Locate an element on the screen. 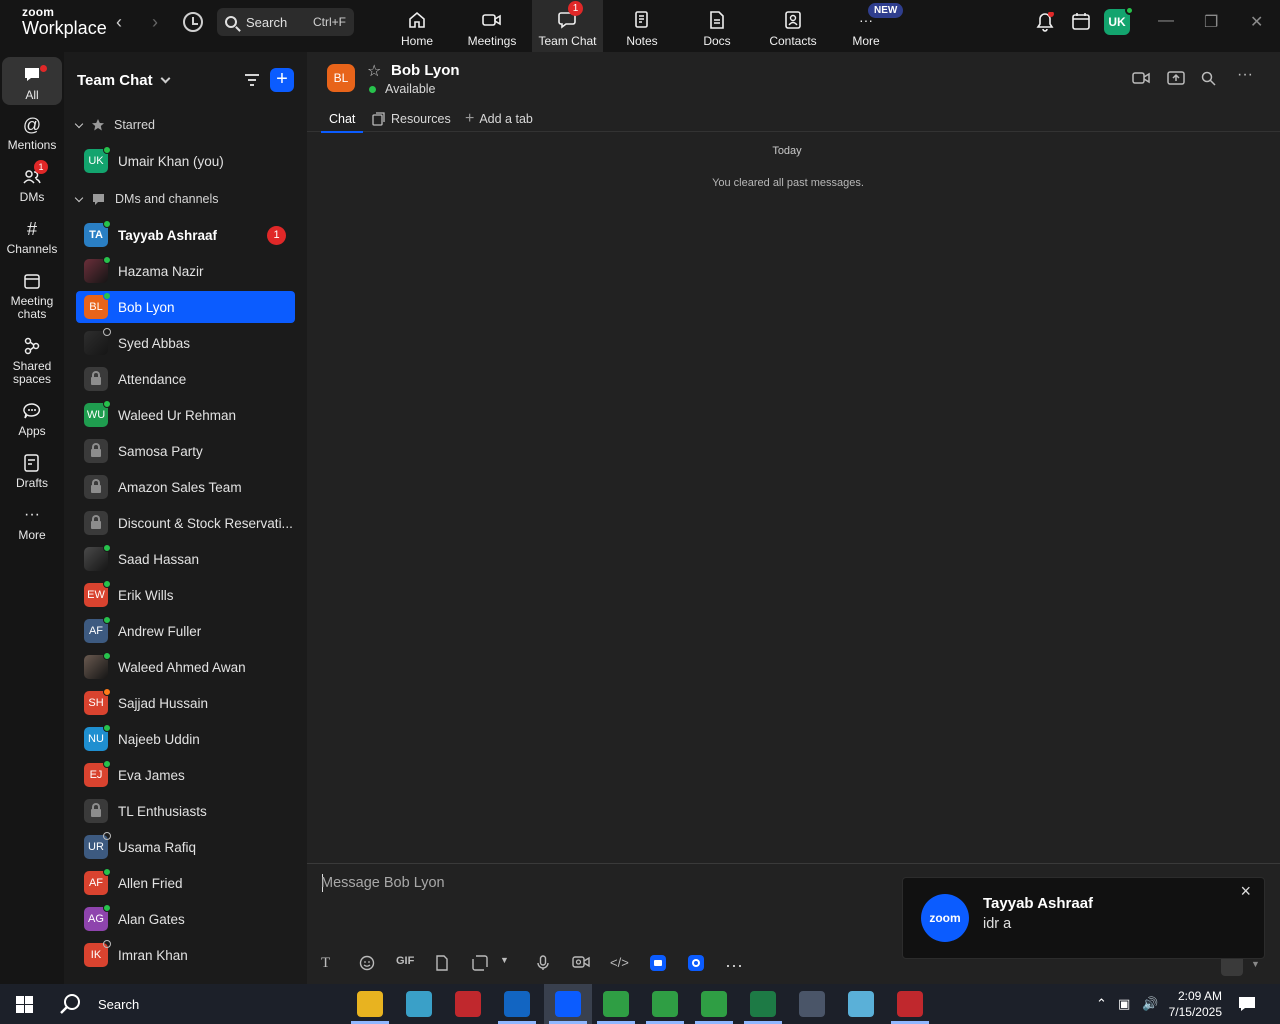  list-item: Syed Abbas is located at coordinates (185, 343).